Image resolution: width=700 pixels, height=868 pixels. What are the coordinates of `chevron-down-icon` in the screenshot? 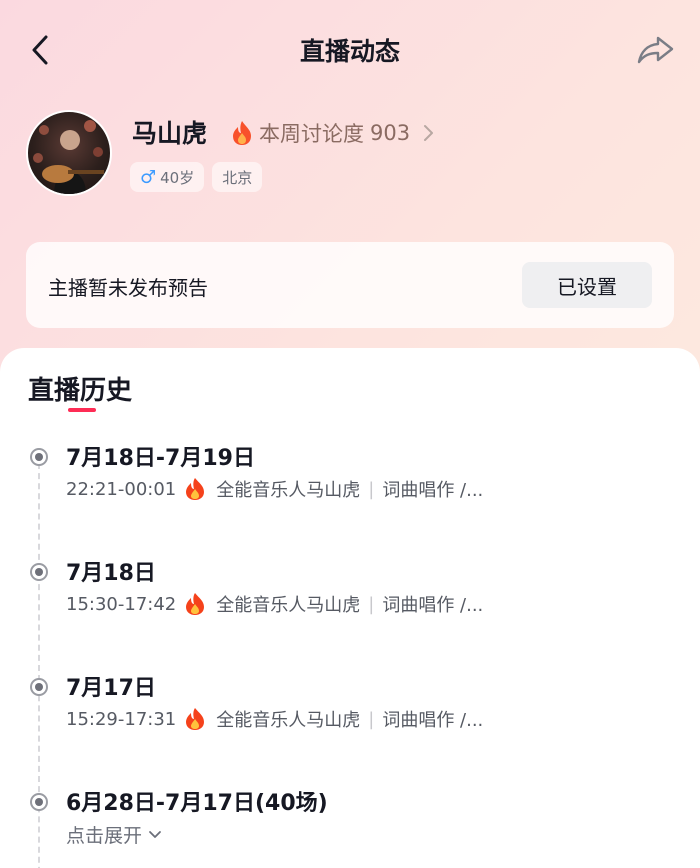 It's located at (155, 834).